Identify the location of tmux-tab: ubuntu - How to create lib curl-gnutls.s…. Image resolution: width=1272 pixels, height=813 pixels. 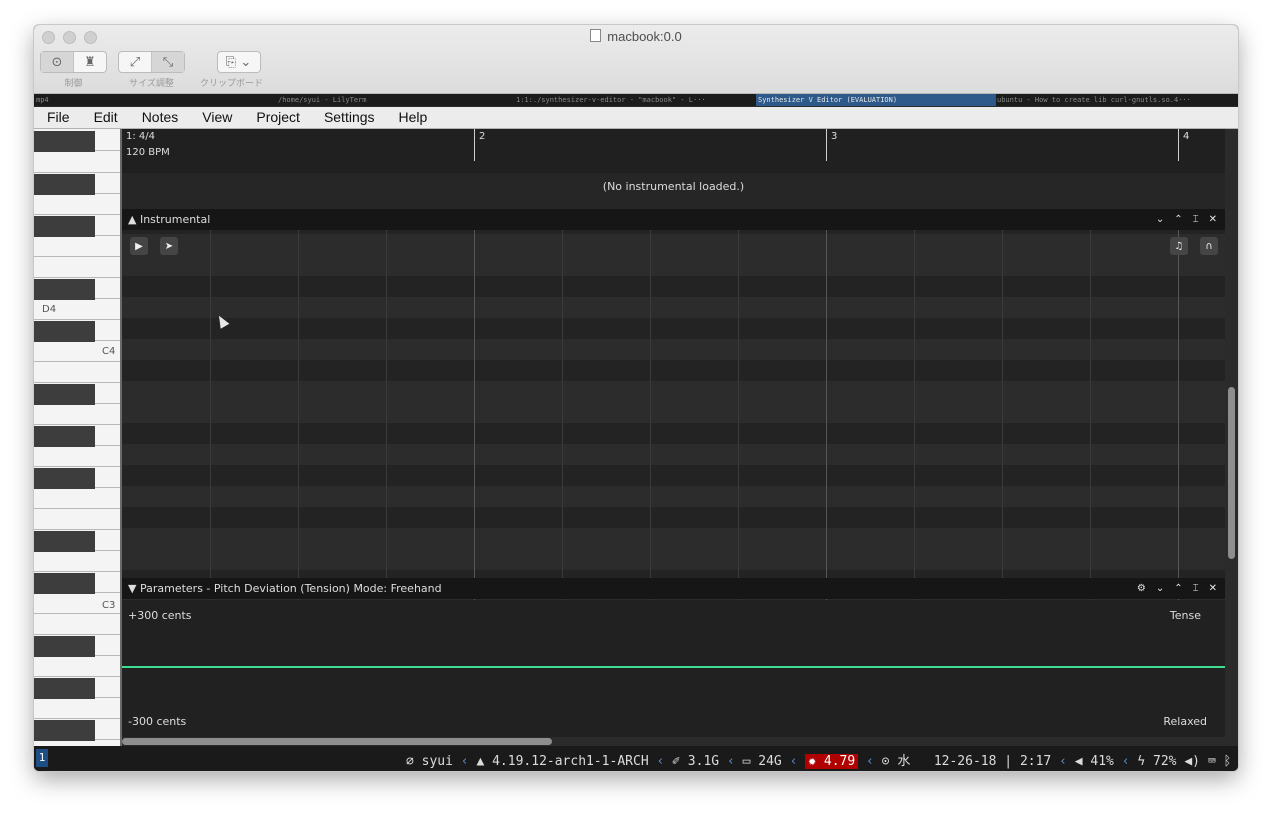
(1094, 100).